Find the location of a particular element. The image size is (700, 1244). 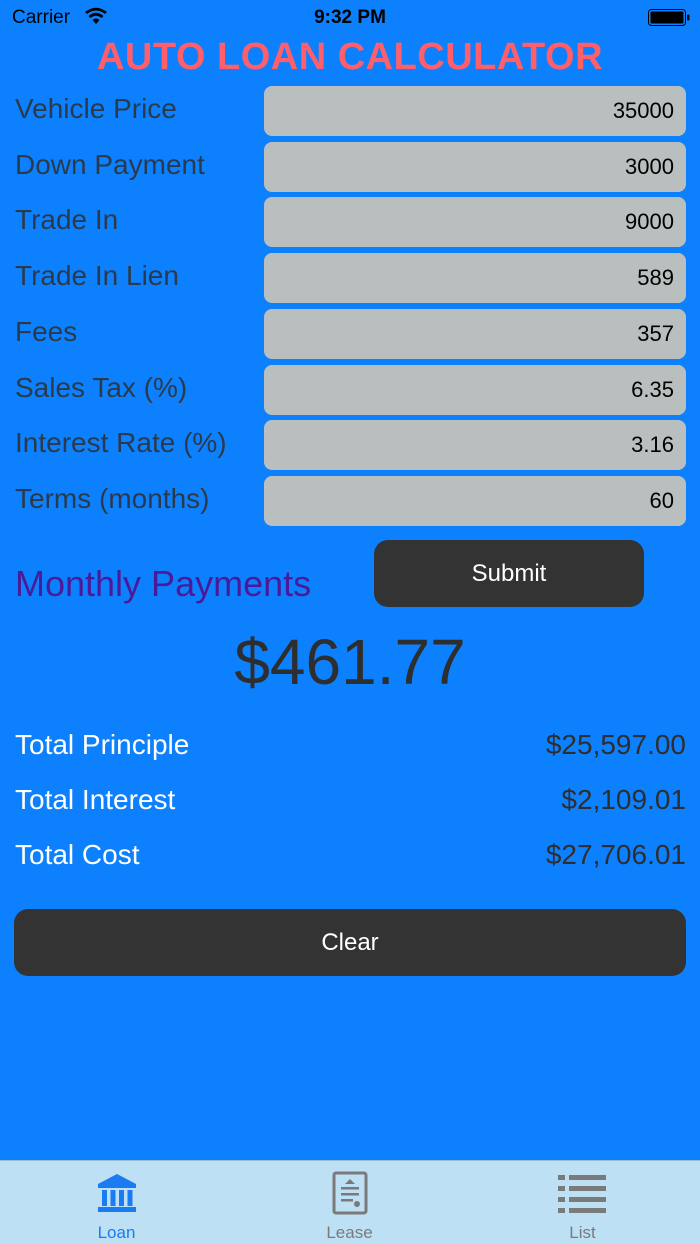

form-row-interest-rate: Interest Rate (%) is located at coordinates (350, 445).